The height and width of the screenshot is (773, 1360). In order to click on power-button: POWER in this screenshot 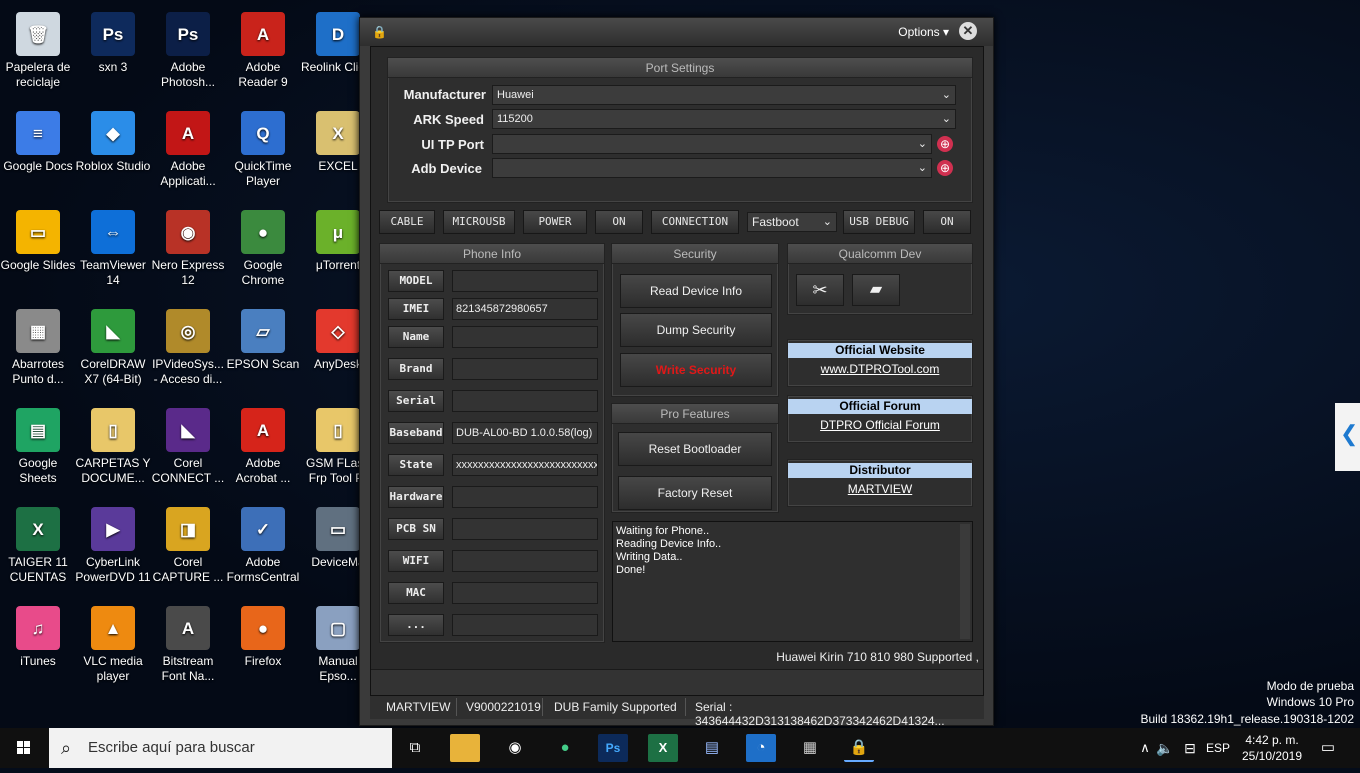, I will do `click(555, 222)`.